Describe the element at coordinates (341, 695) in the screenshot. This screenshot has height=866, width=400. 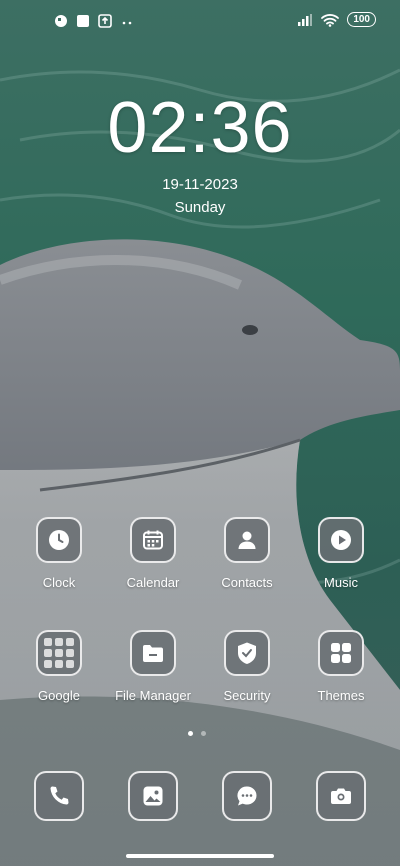
I see `app-label: Themes` at that location.